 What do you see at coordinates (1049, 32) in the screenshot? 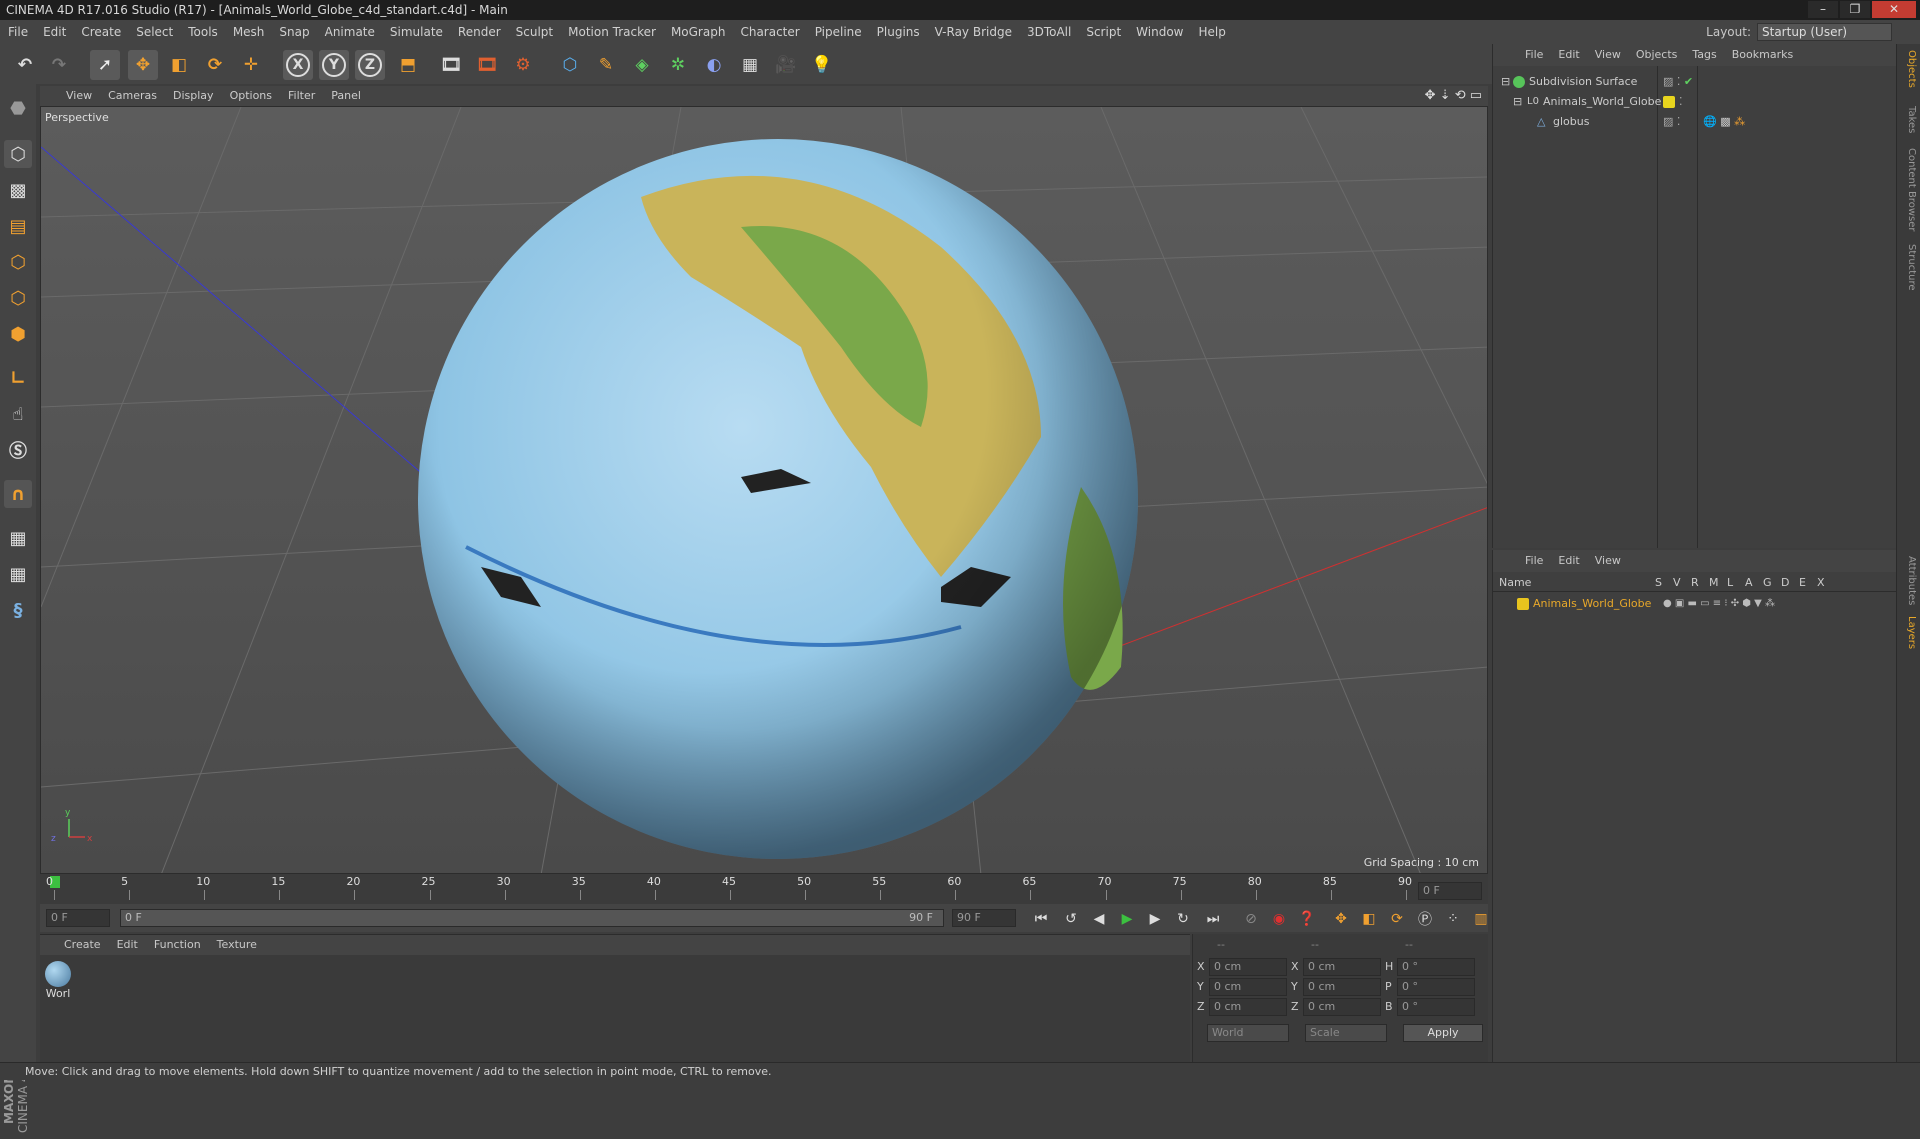
I see `menu-3dtoall: 3DToAll` at bounding box center [1049, 32].